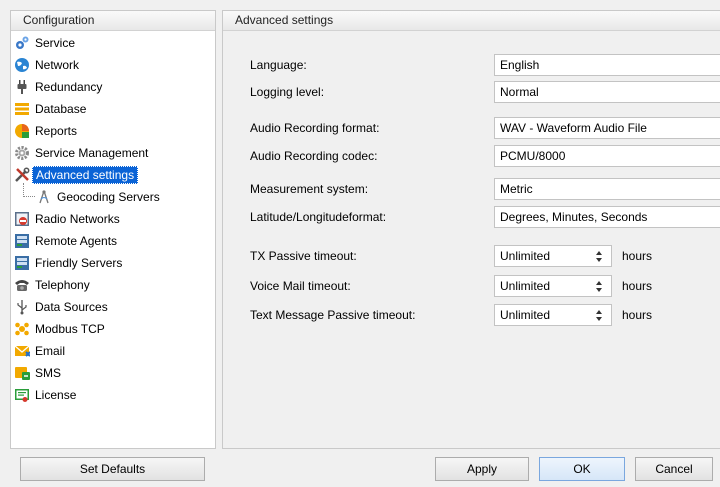  What do you see at coordinates (22, 65) in the screenshot?
I see `globe-icon` at bounding box center [22, 65].